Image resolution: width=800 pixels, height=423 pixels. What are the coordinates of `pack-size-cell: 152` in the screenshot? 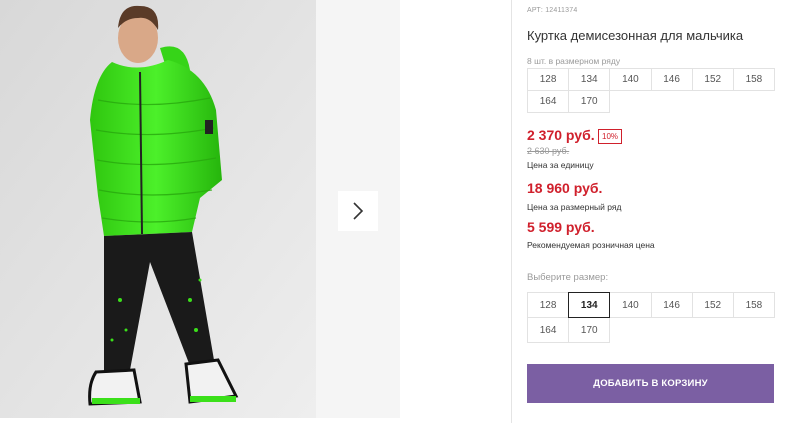 It's located at (712, 79).